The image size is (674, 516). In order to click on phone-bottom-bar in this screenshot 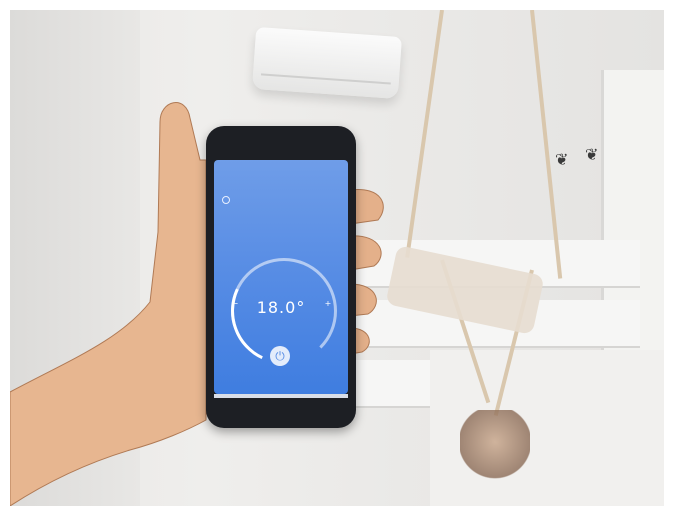, I will do `click(281, 396)`.